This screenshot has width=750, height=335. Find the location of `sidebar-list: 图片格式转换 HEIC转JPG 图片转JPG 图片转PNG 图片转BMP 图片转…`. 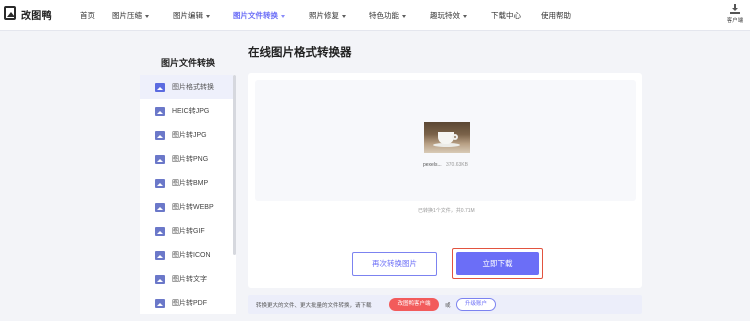

sidebar-list: 图片格式转换 HEIC转JPG 图片转JPG 图片转PNG 图片转BMP 图片转… is located at coordinates (188, 194).